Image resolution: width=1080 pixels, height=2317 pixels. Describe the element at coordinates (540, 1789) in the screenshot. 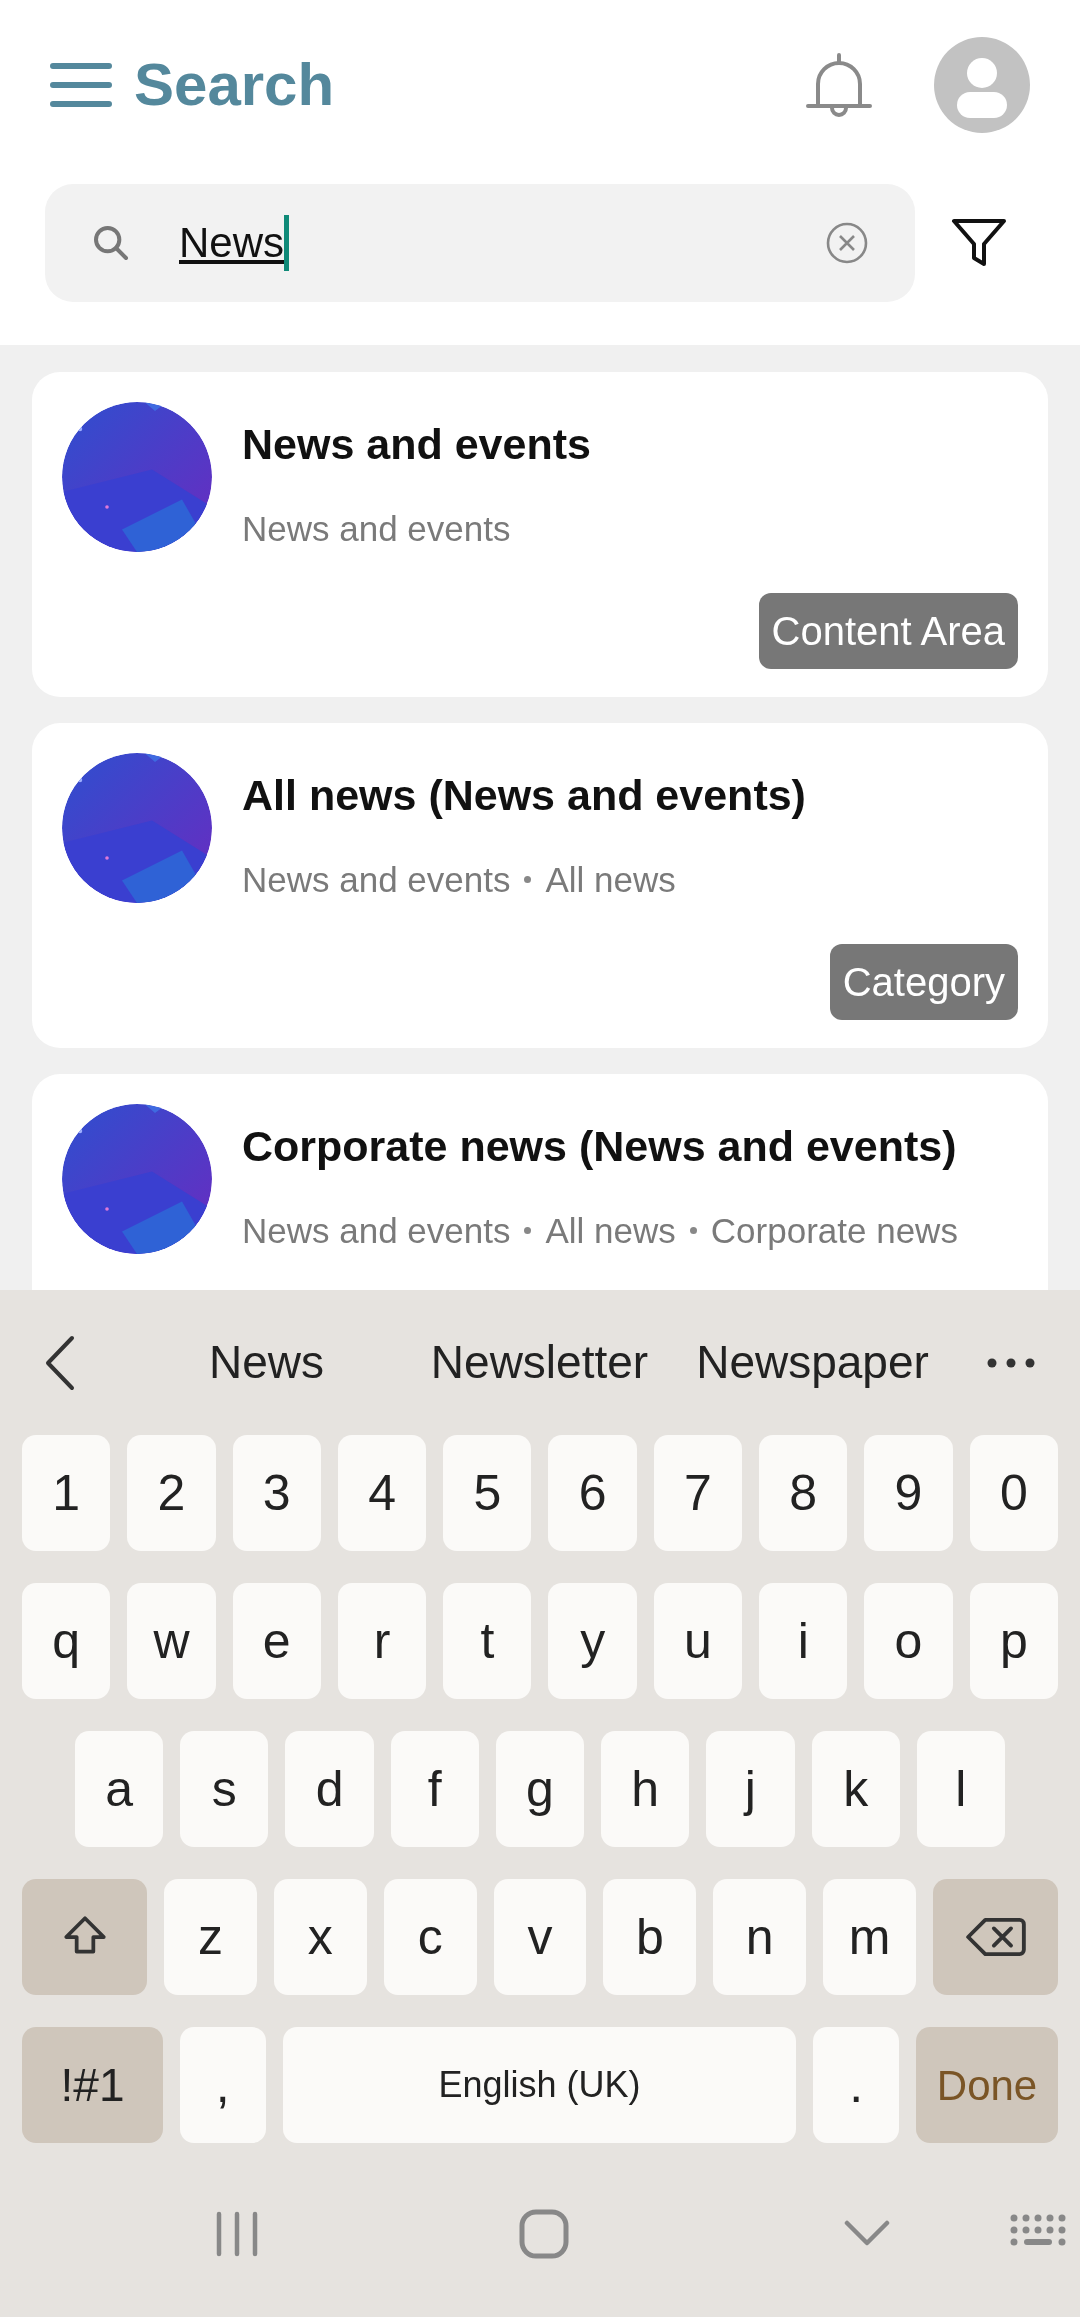

I see `keyboard-key: g` at that location.